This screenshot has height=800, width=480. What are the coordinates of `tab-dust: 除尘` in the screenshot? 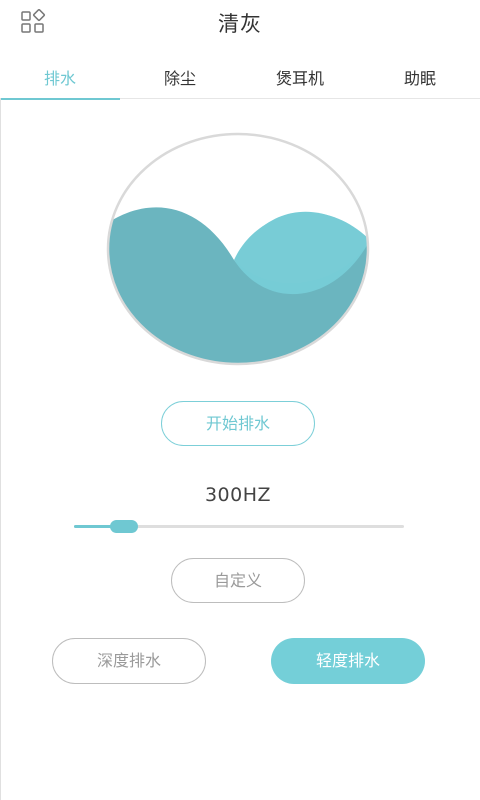 It's located at (180, 80).